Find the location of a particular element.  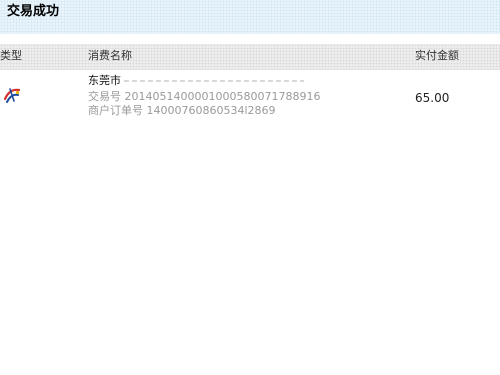

merchant-name: 东莞市 is located at coordinates (104, 80).